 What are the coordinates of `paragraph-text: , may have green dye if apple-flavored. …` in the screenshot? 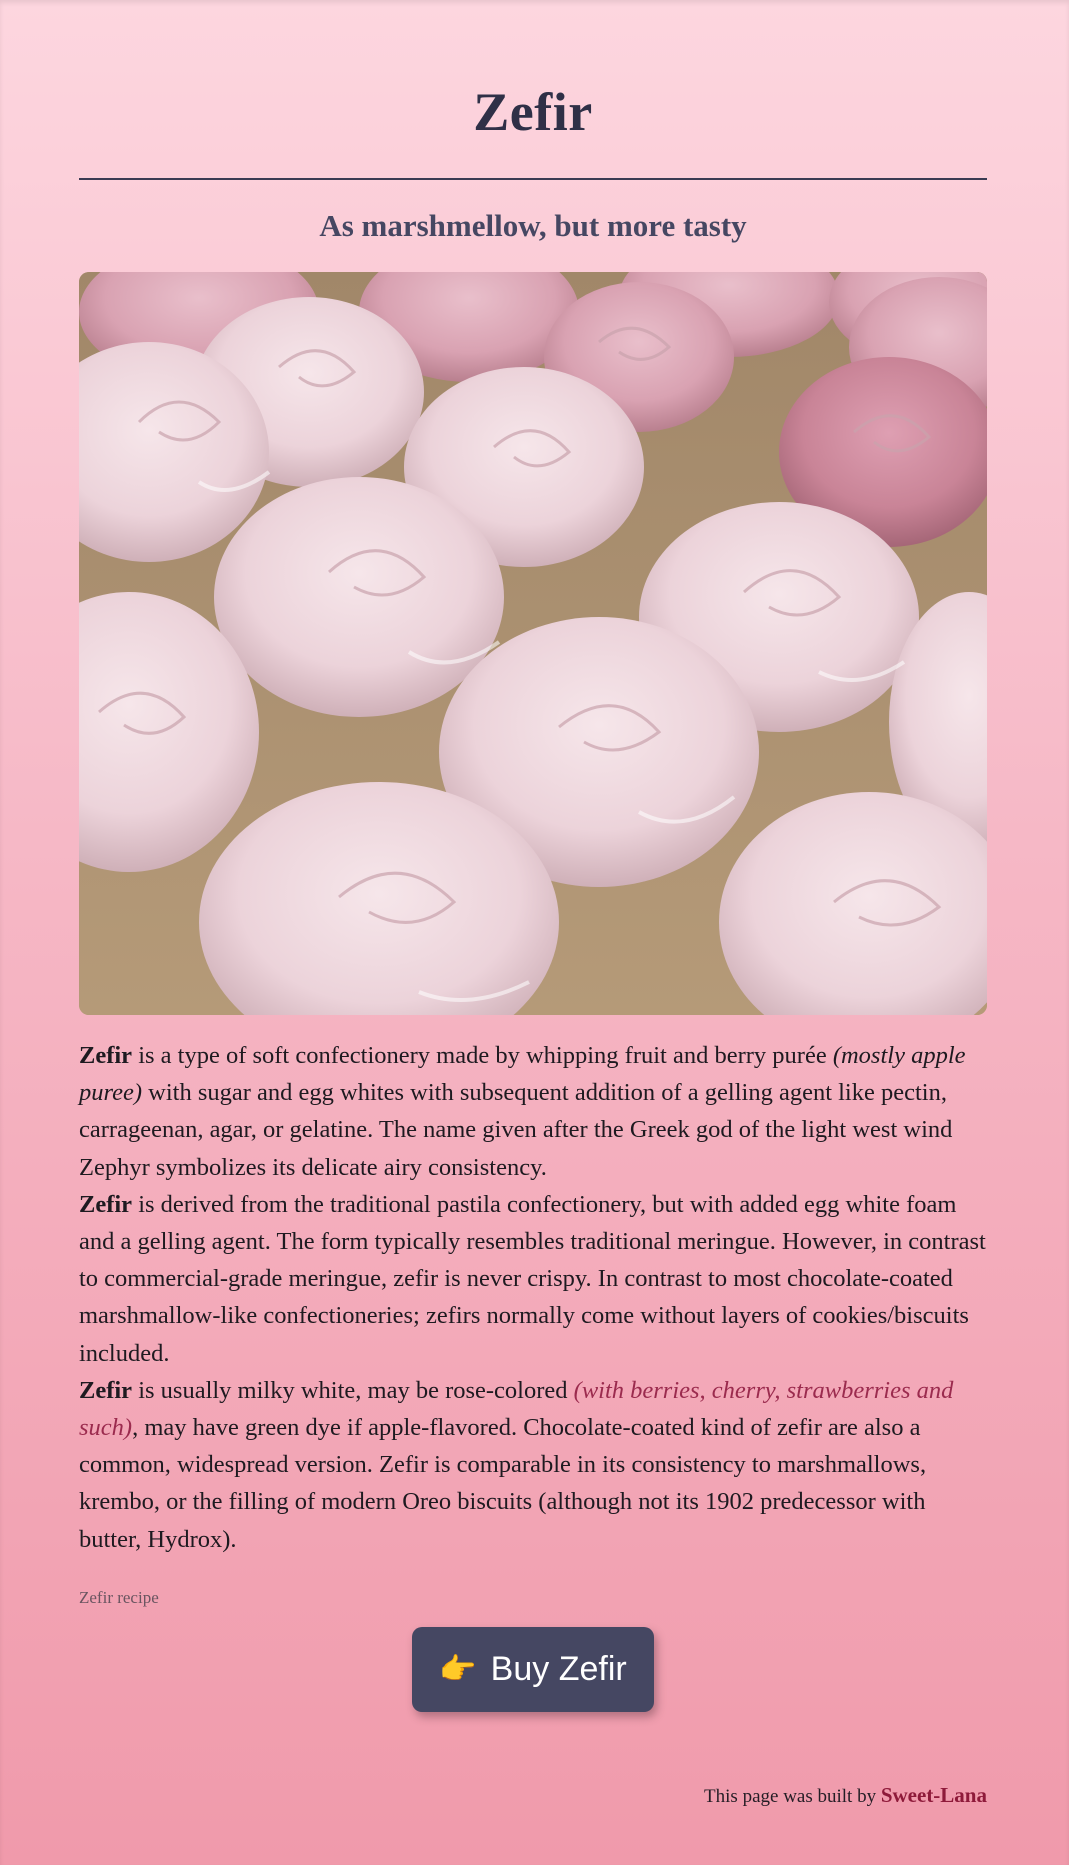 It's located at (503, 1483).